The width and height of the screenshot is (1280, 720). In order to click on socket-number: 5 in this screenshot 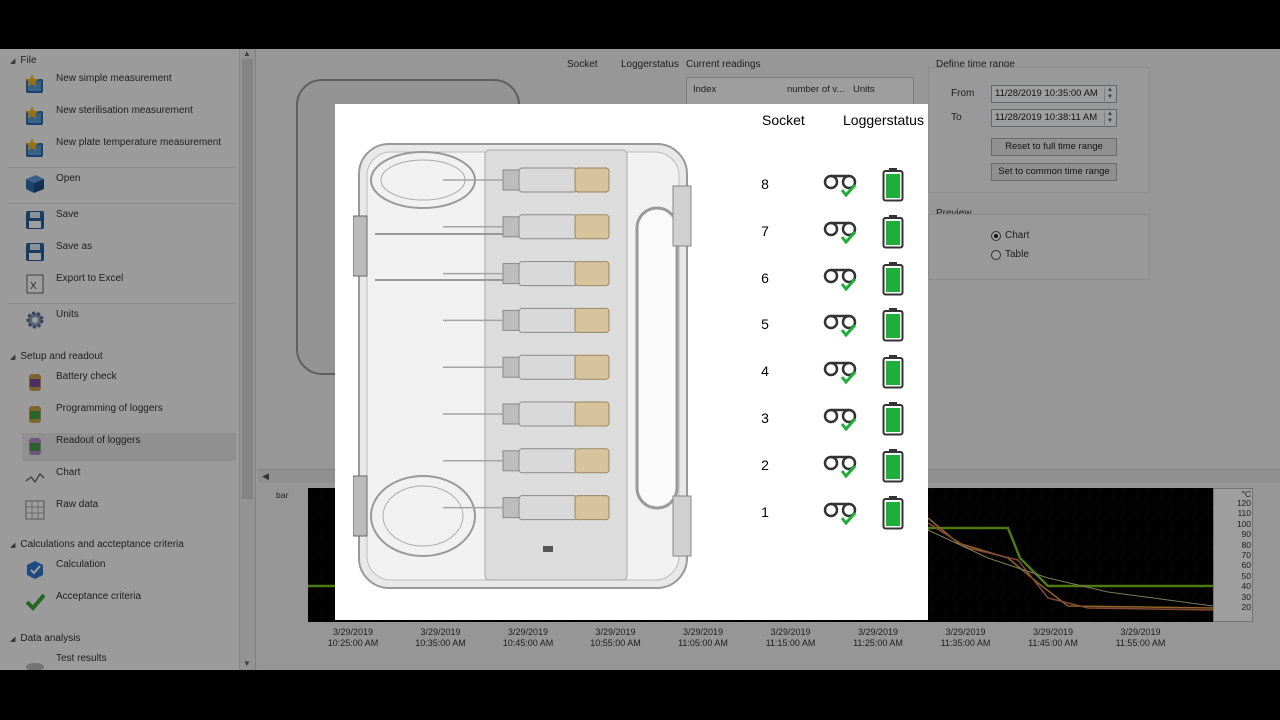, I will do `click(765, 324)`.